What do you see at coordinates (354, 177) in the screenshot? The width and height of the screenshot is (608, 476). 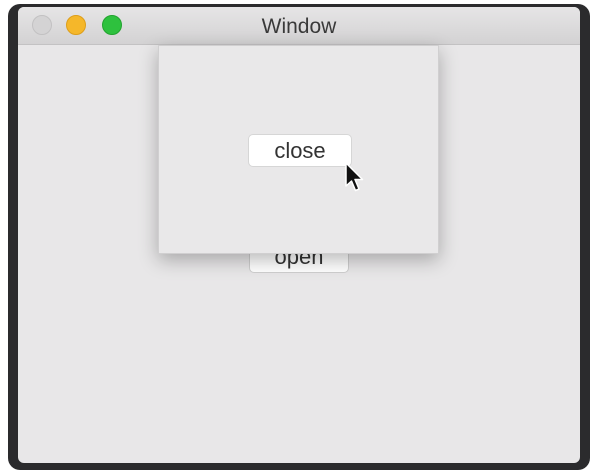 I see `arrow-cursor-icon` at bounding box center [354, 177].